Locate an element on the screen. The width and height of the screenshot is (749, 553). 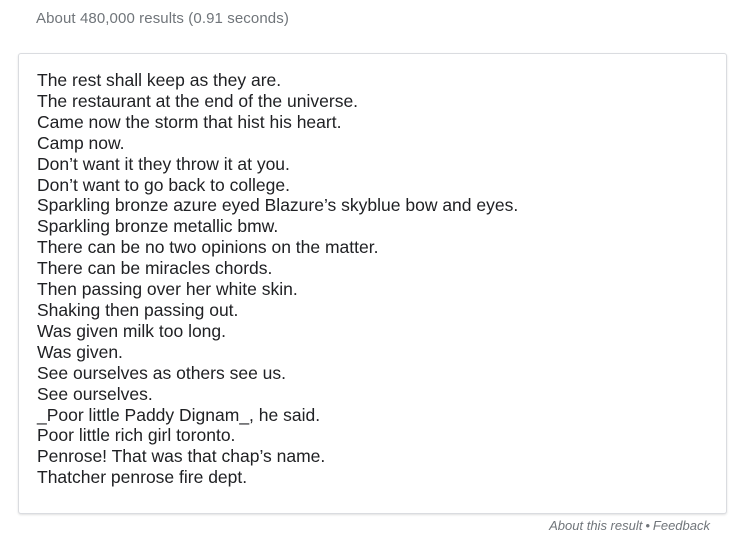
snippet-line: Don’t want it they throw it at you. is located at coordinates (163, 163).